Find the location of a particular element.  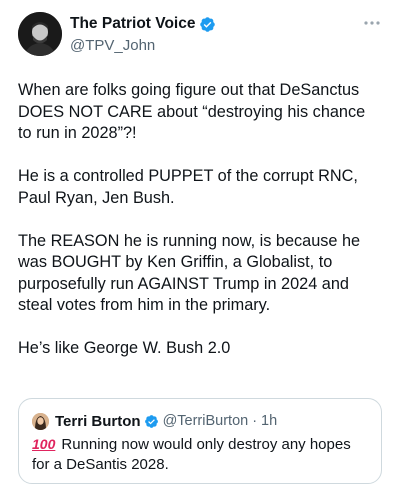

author-display-name: The Patriot Voice is located at coordinates (132, 24).